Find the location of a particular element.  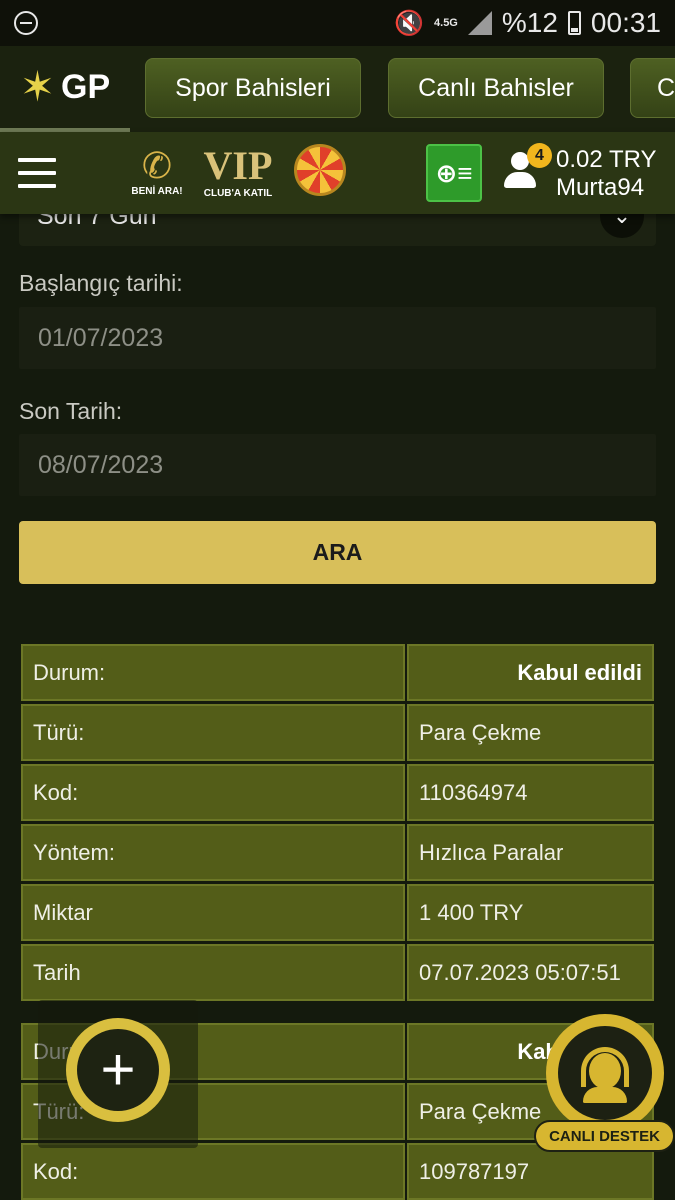

live-support-button: CANLI DESTEK is located at coordinates (604, 1083).